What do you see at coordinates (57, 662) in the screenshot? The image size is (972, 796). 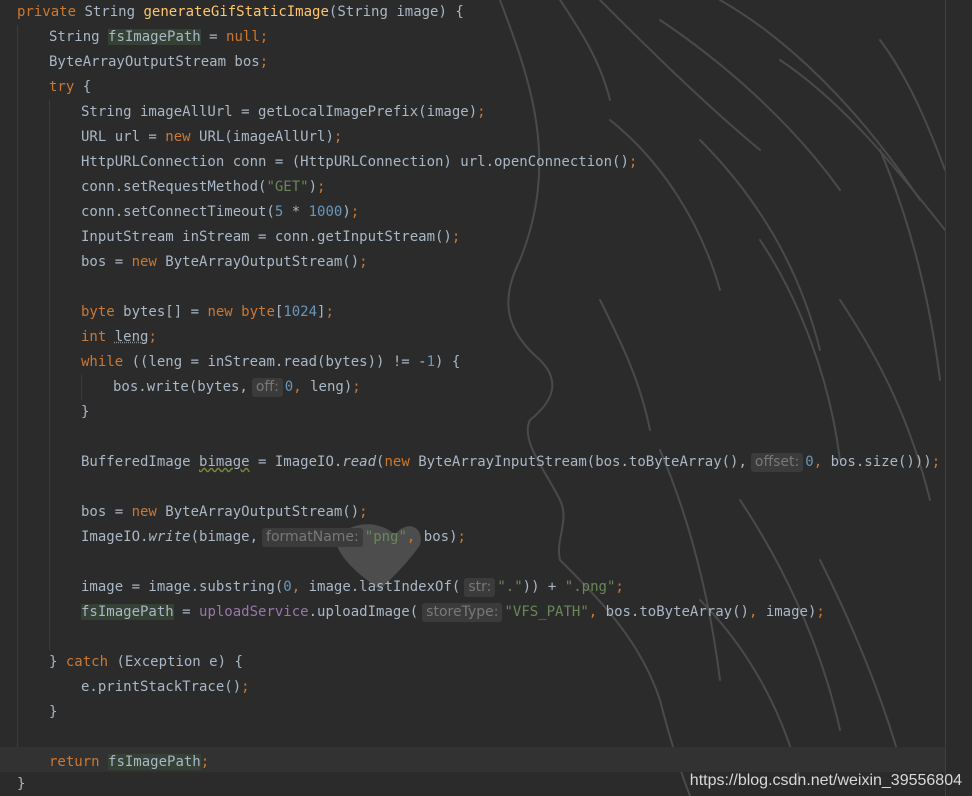 I see `code-text: }` at bounding box center [57, 662].